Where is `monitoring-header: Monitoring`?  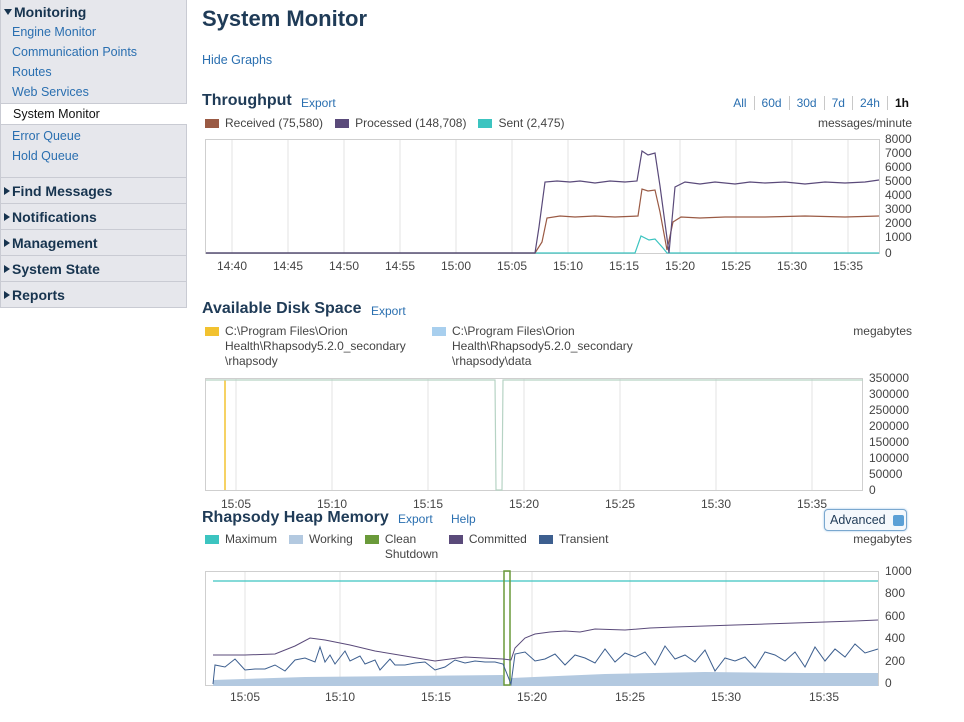 monitoring-header: Monitoring is located at coordinates (93, 11).